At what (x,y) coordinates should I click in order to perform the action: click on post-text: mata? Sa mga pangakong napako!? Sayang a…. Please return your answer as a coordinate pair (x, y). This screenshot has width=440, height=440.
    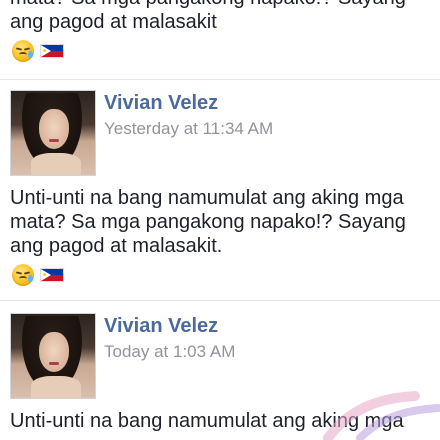
    Looking at the image, I should click on (208, 16).